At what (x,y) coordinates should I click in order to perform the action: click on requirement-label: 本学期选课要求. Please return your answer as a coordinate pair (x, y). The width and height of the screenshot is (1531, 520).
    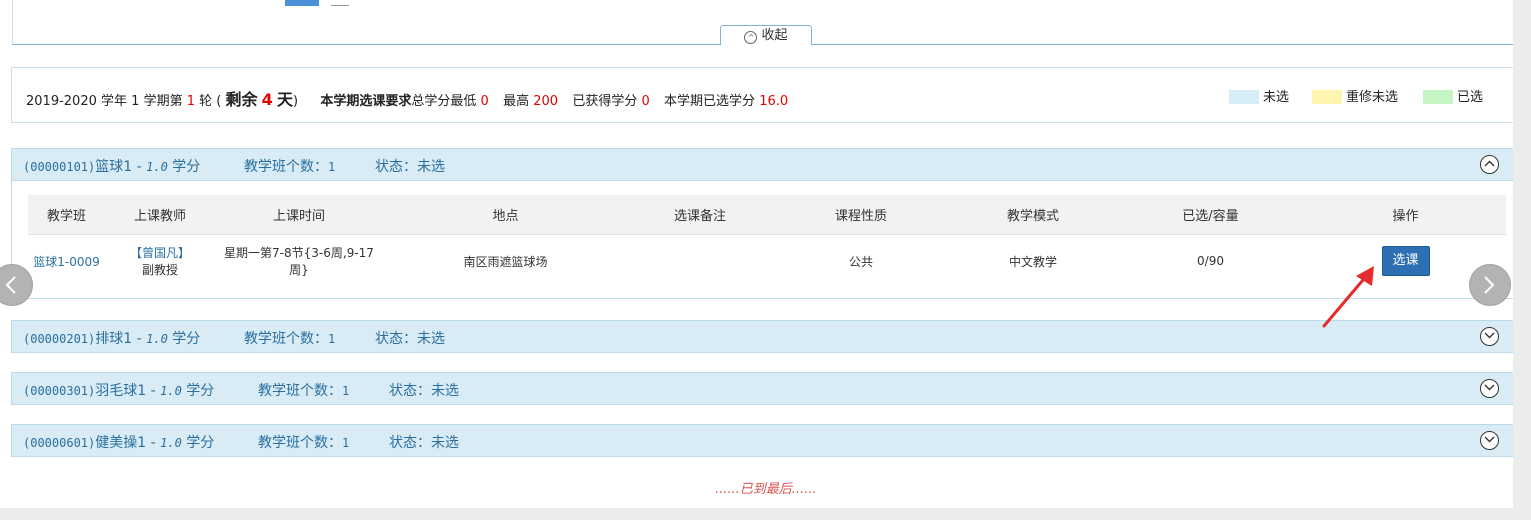
    Looking at the image, I should click on (366, 101).